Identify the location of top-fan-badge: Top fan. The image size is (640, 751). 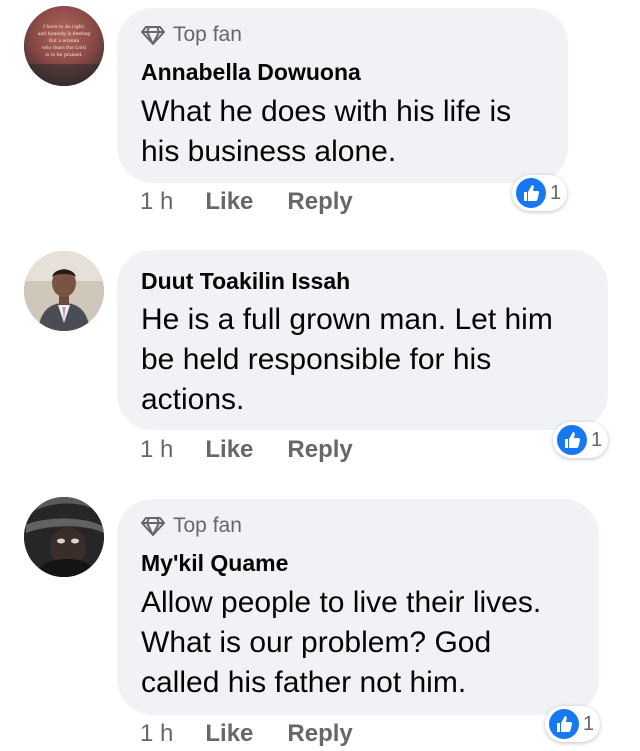
(358, 526).